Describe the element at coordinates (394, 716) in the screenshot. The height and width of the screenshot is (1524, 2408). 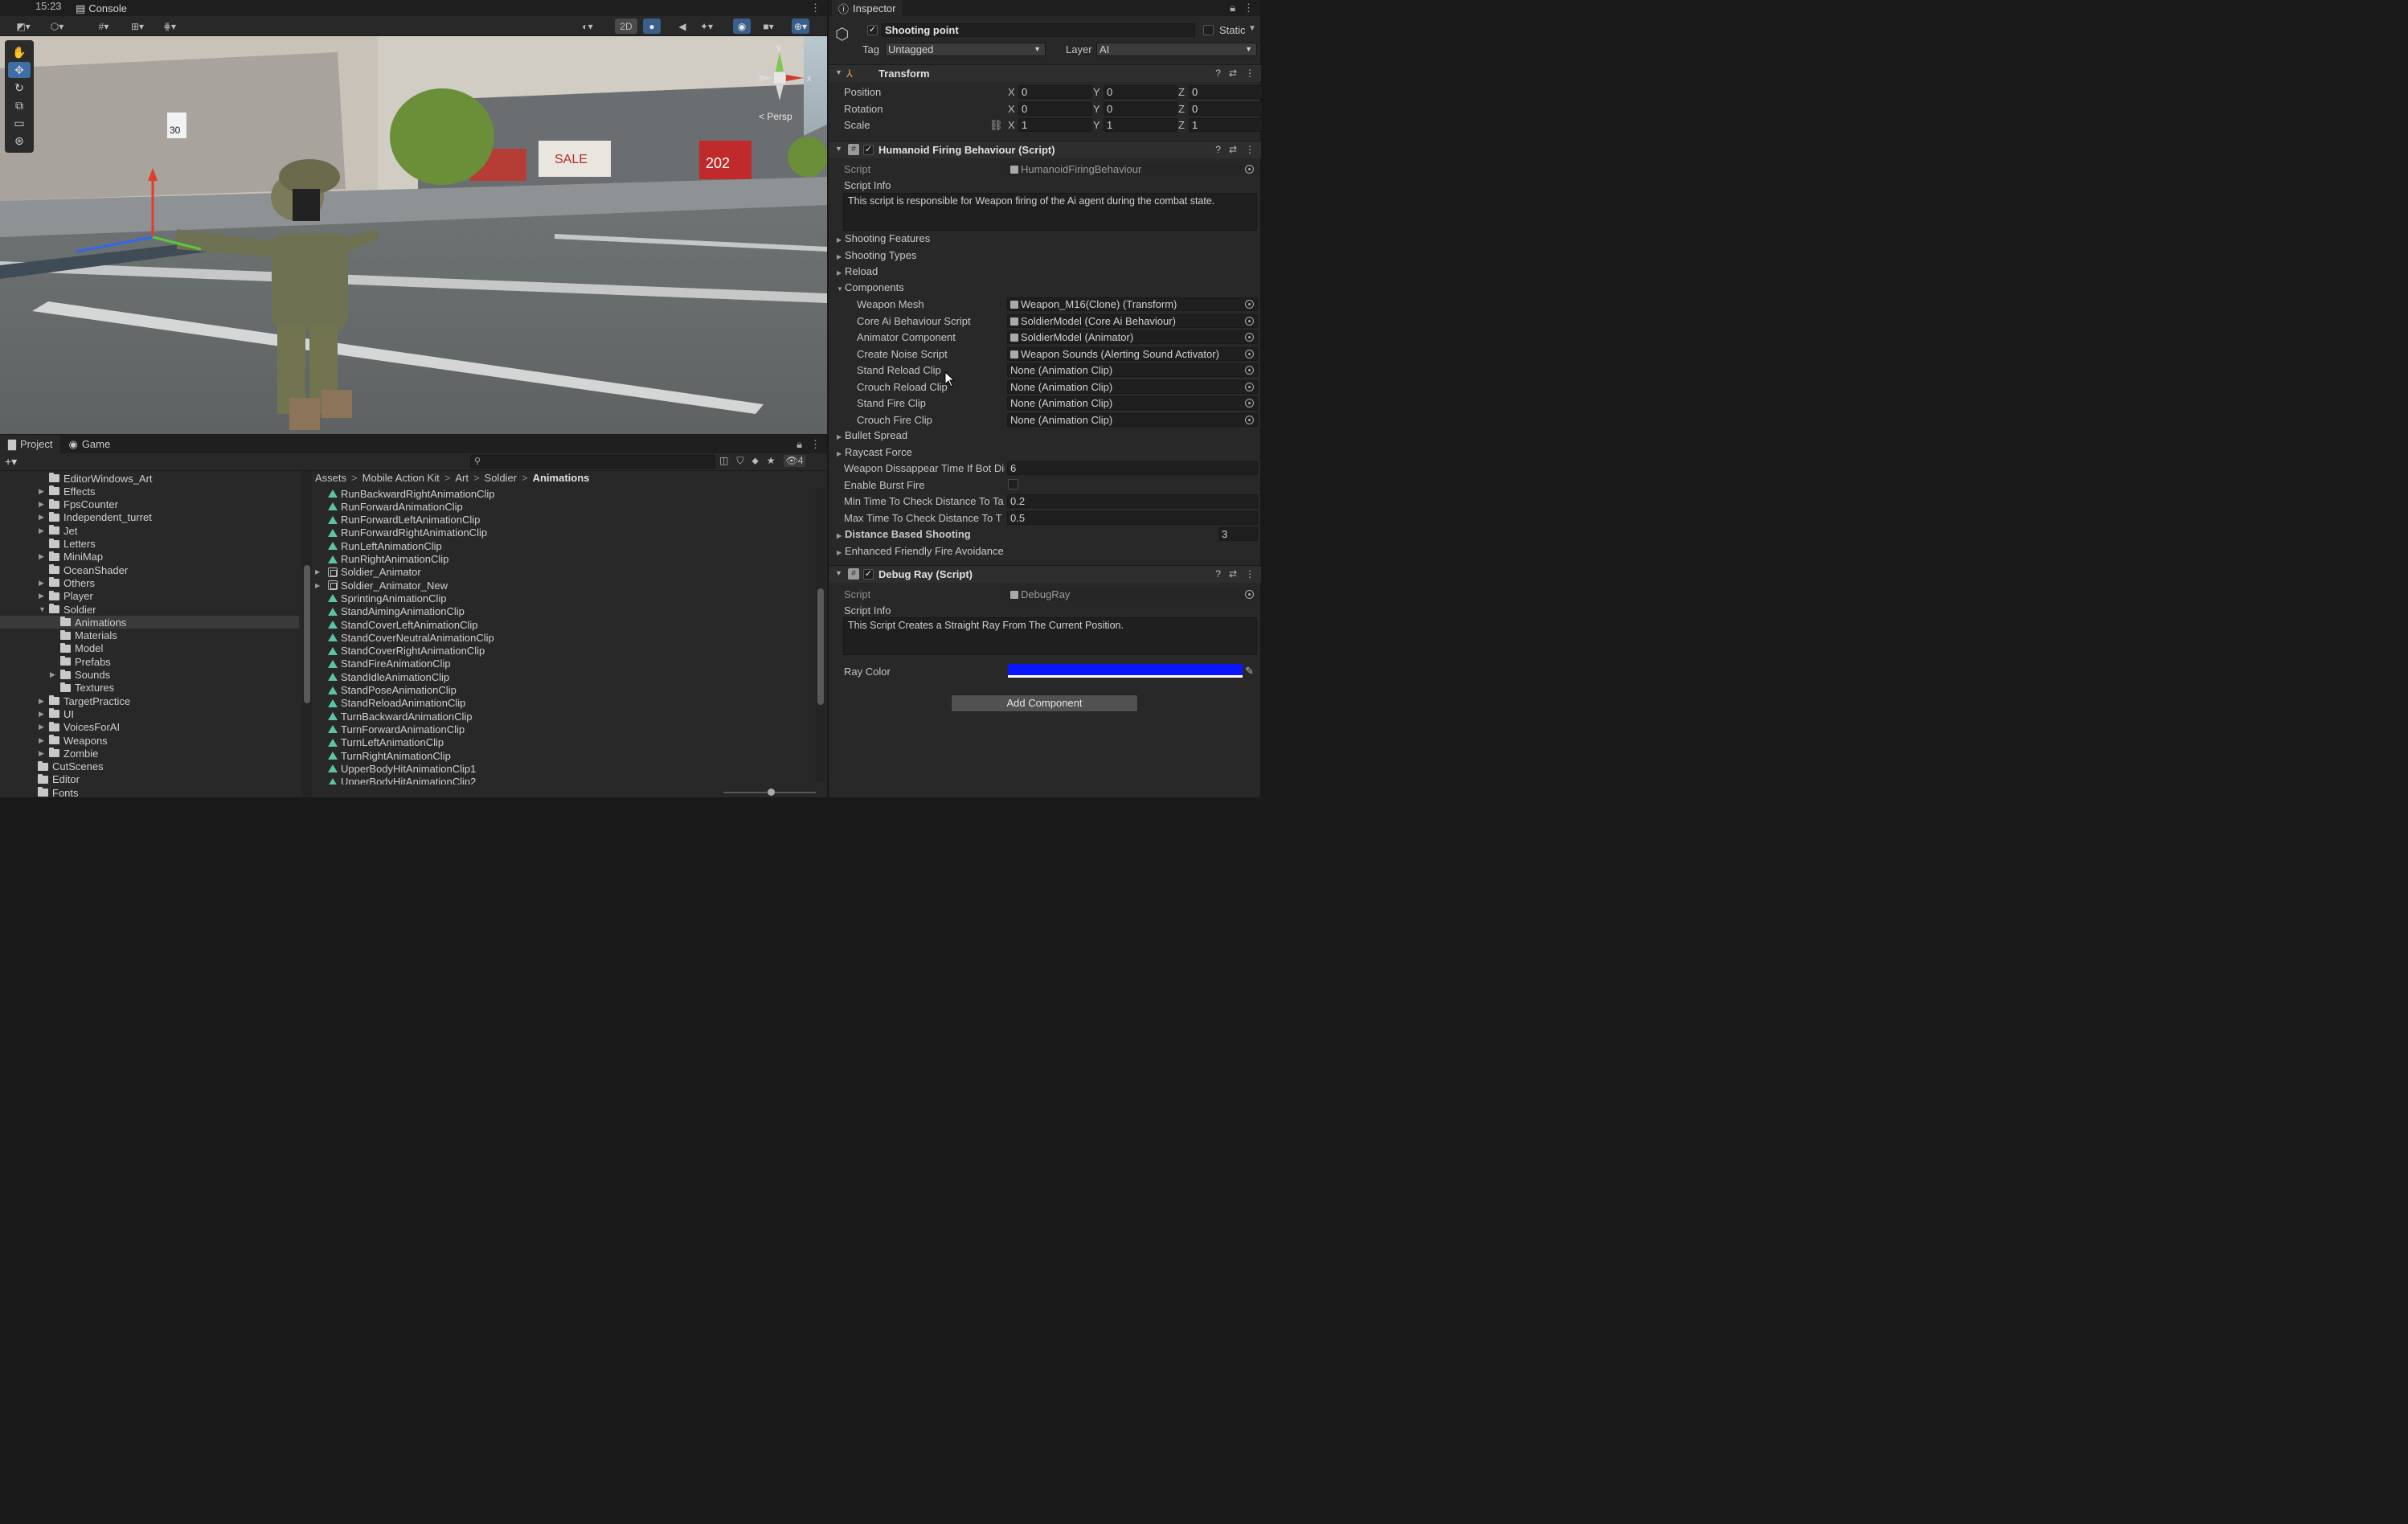
I see `asset-list-item: TurnBackwardAnimationClip` at that location.